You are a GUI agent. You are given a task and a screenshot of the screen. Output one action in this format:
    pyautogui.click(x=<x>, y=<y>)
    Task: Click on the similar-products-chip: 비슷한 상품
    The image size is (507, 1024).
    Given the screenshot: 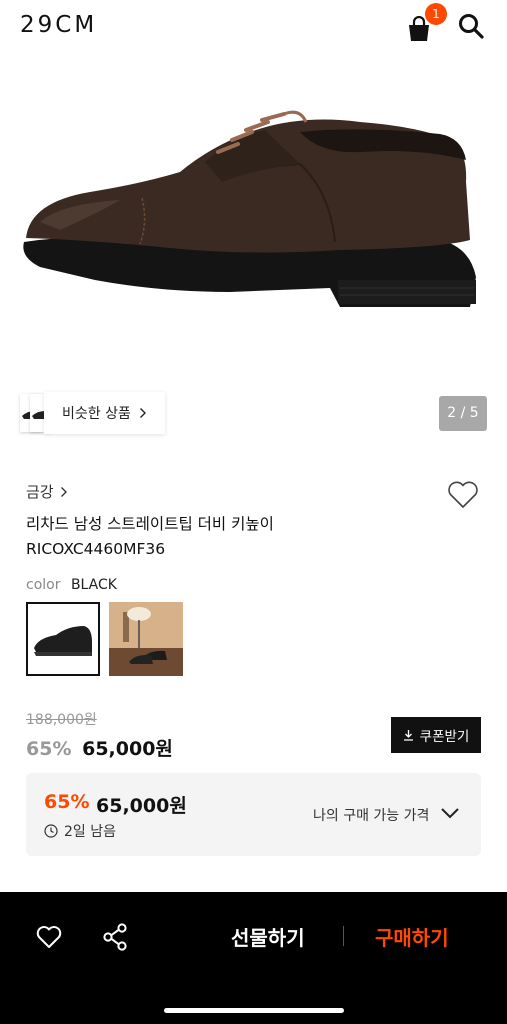 What is the action you would take?
    pyautogui.click(x=92, y=413)
    